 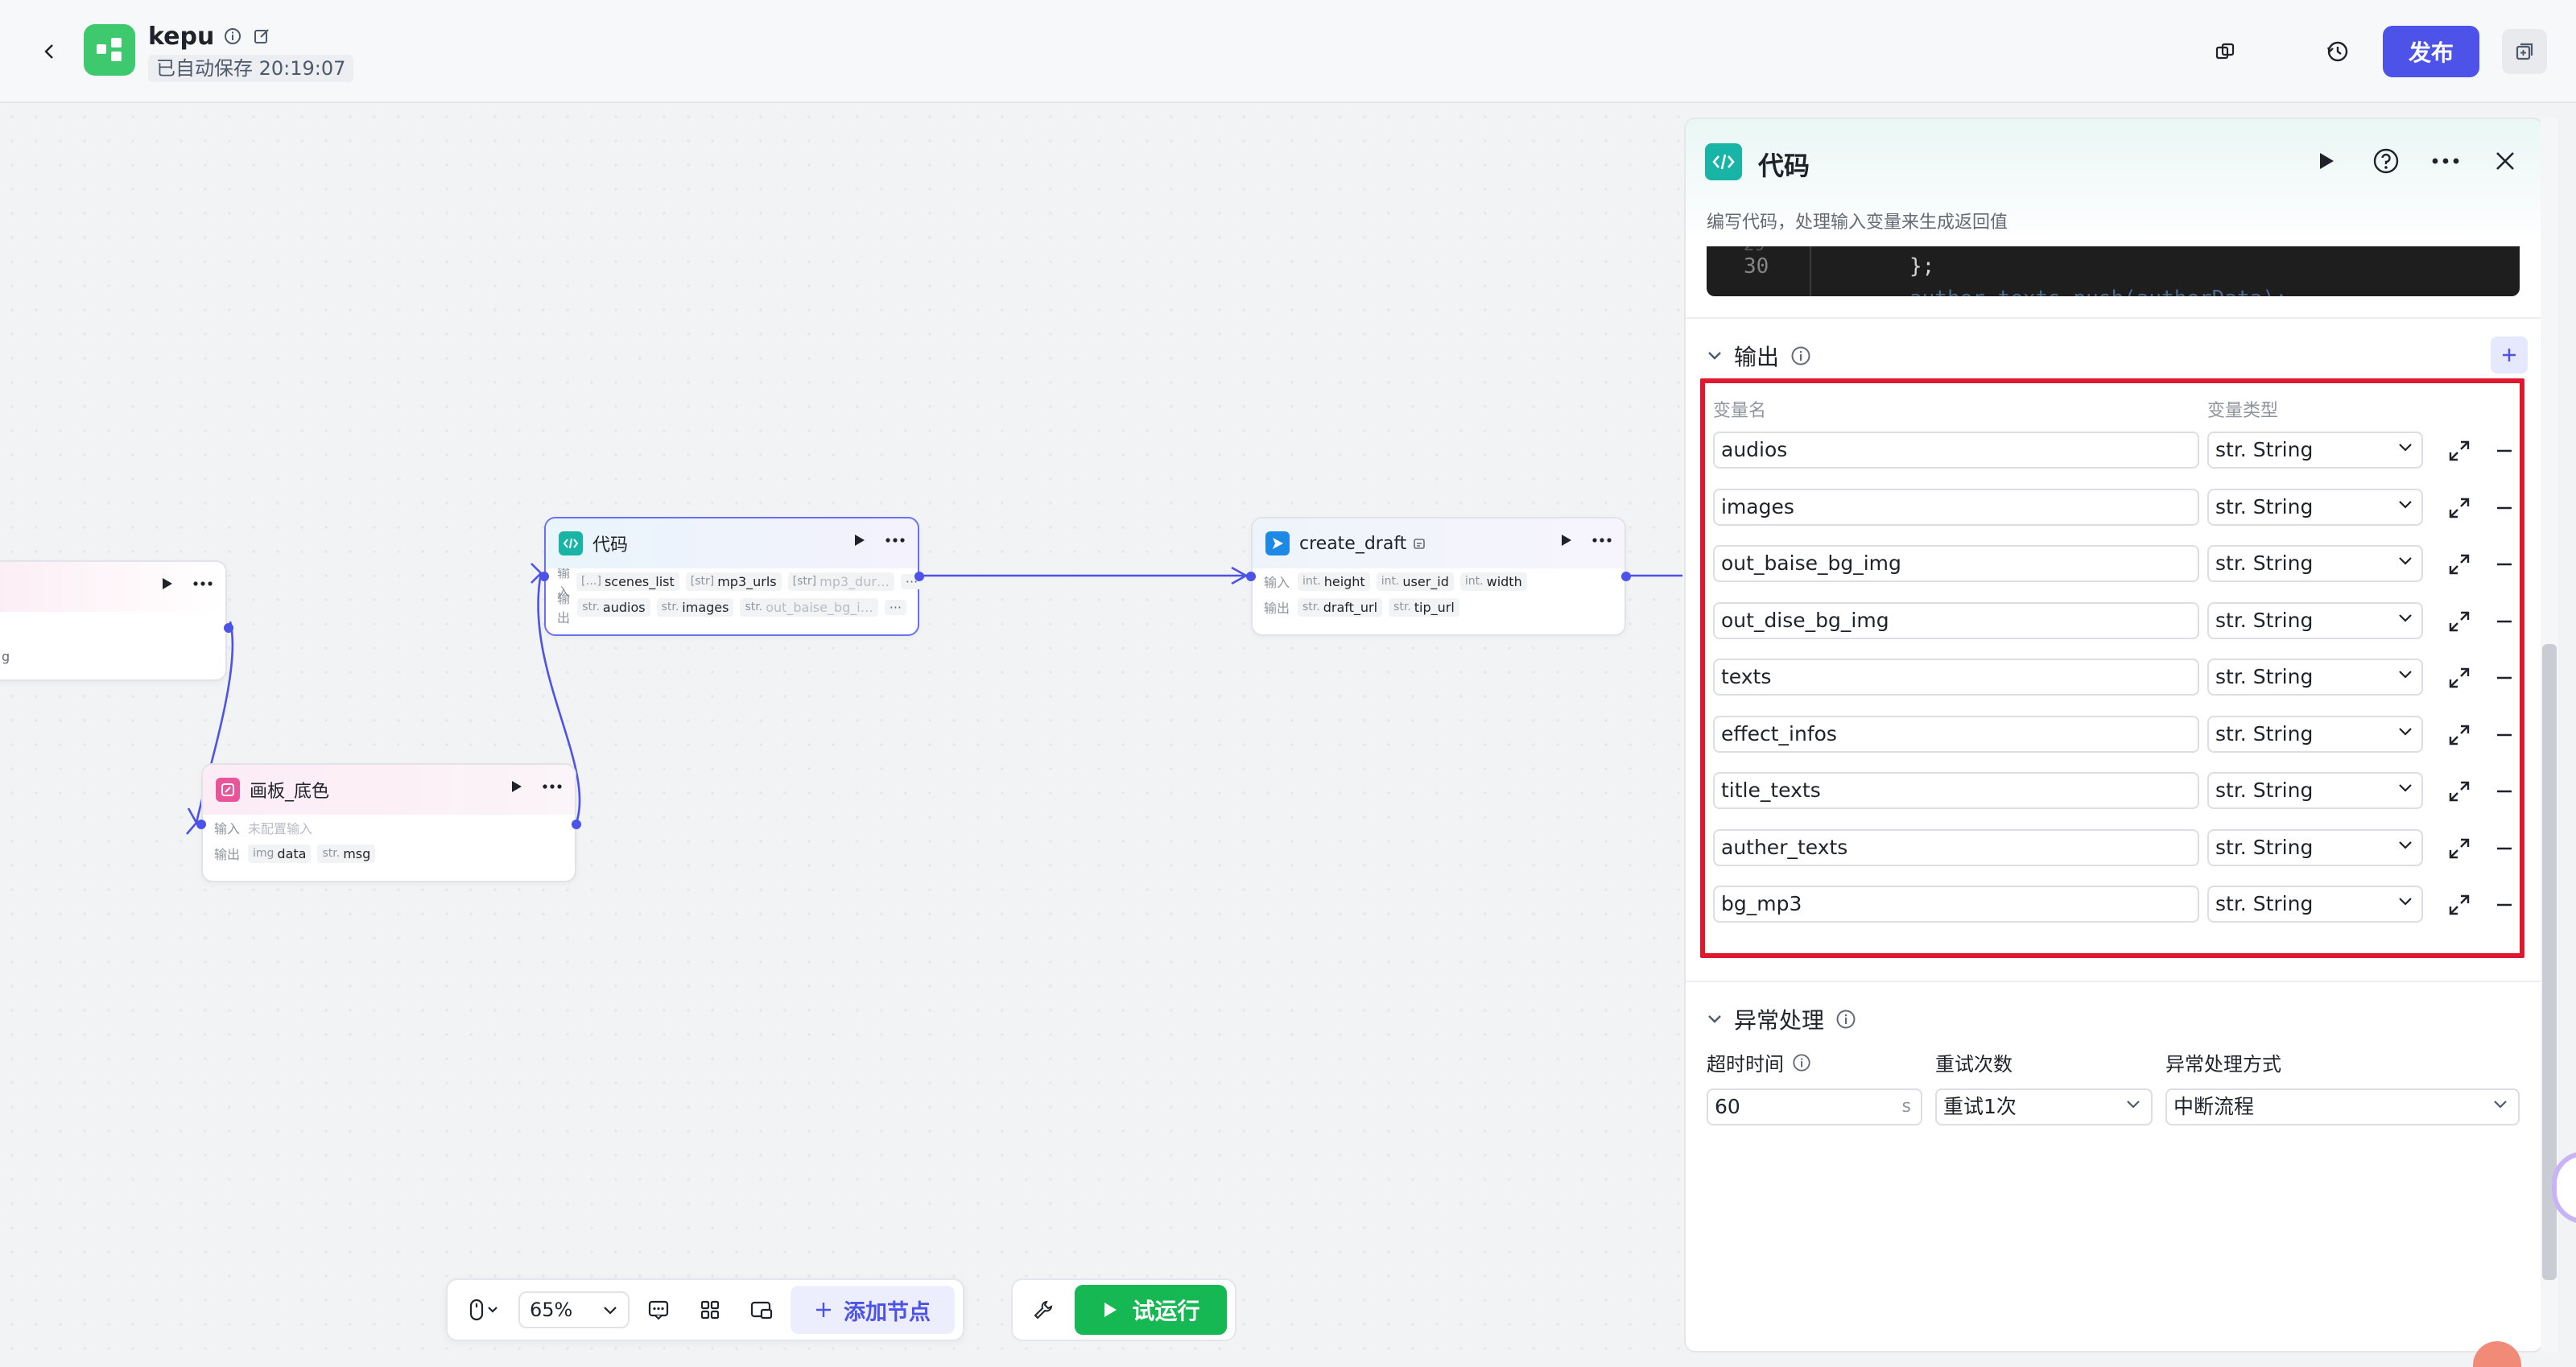 I want to click on error-mode-select: 中断流程, so click(x=2342, y=1106).